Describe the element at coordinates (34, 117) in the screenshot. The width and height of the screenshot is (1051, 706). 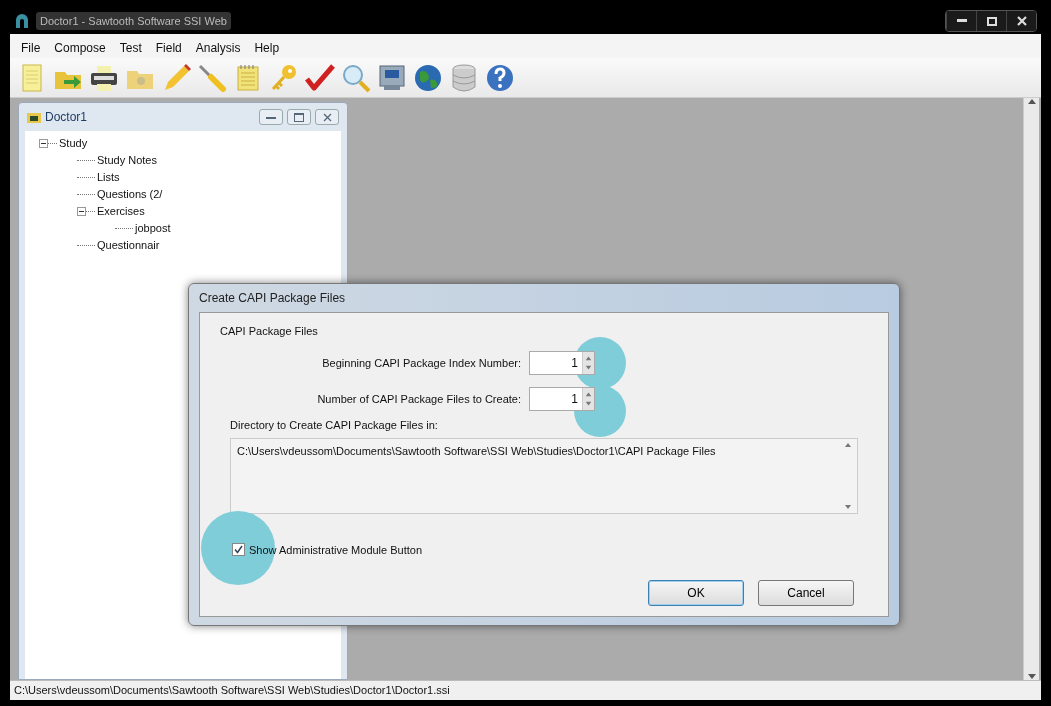
I see `folder-icon` at that location.